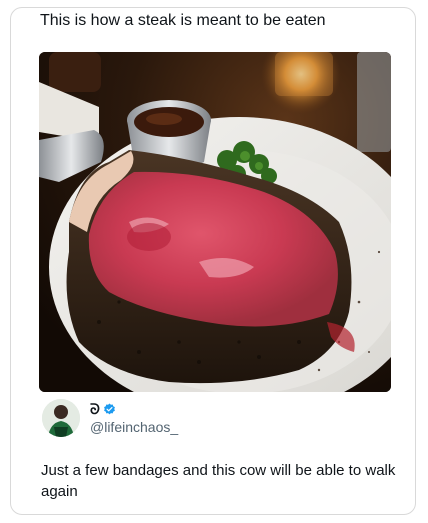 The height and width of the screenshot is (523, 428). I want to click on author-name: ᘐ, so click(95, 409).